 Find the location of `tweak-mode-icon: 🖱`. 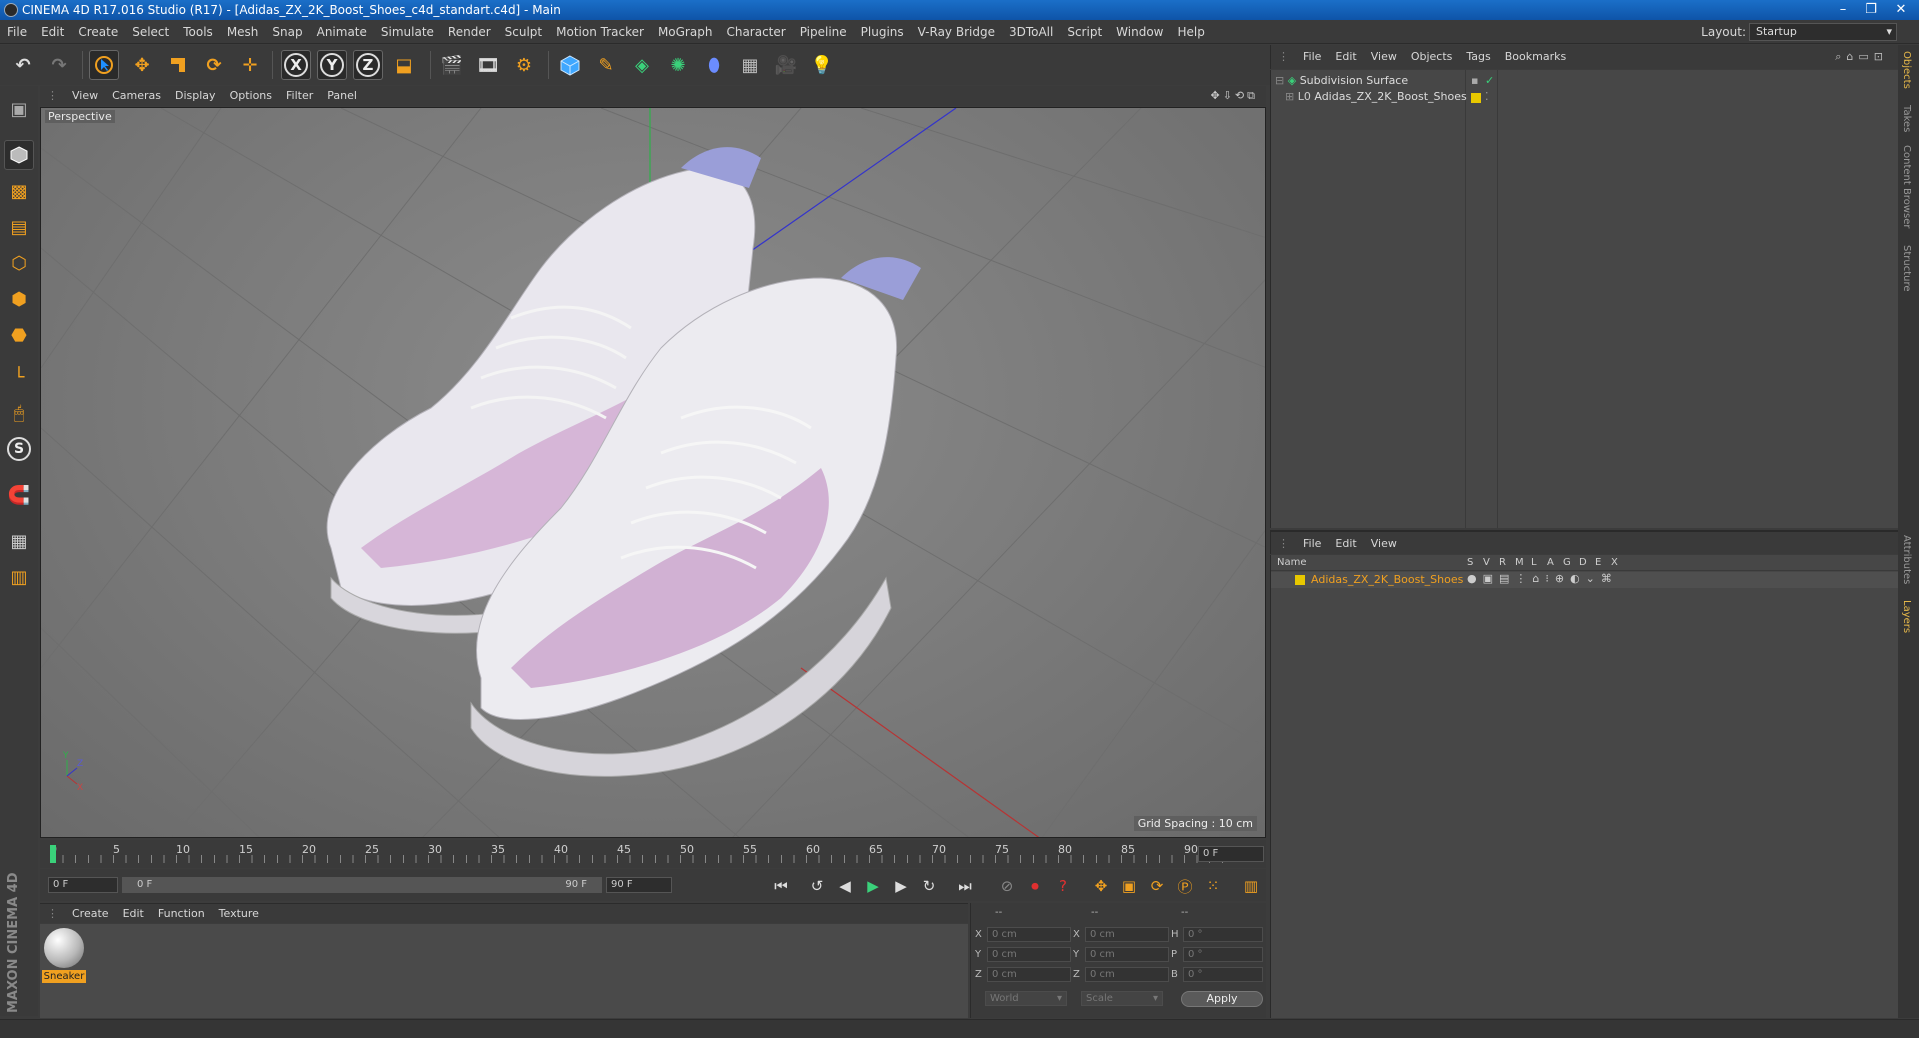

tweak-mode-icon: 🖱 is located at coordinates (19, 413).